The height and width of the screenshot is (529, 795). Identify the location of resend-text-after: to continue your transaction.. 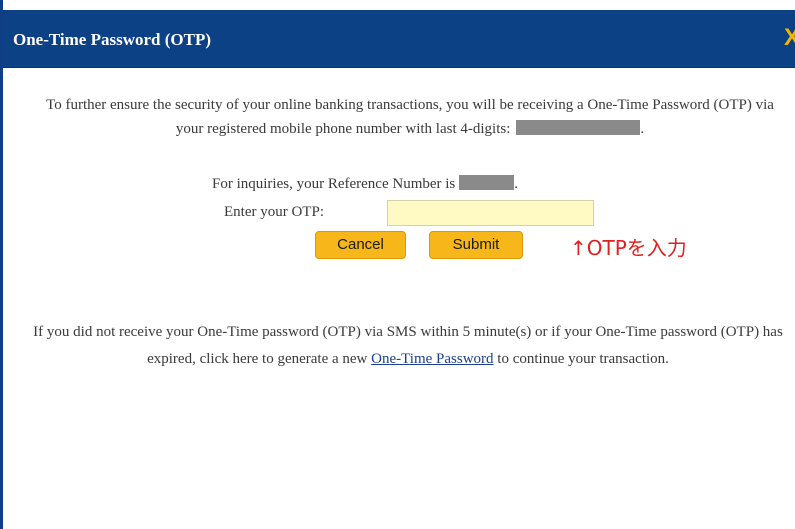
(583, 359).